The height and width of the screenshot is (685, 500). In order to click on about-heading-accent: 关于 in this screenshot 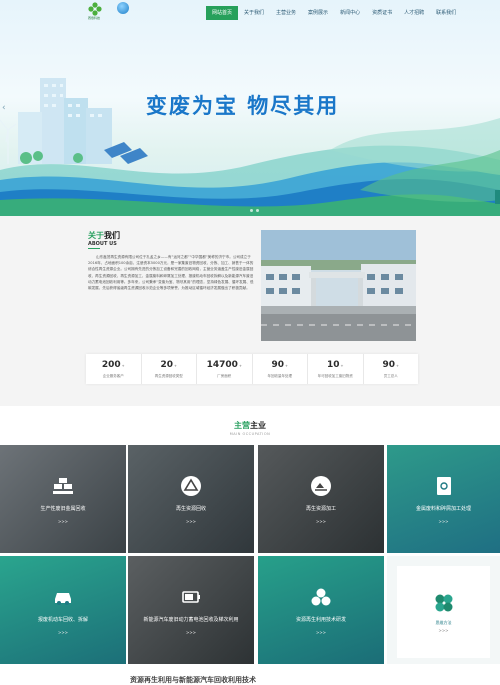, I will do `click(96, 235)`.